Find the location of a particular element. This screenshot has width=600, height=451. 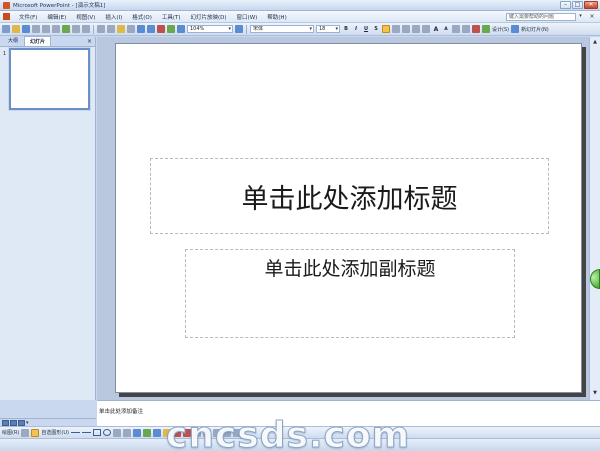

view-buttons: ▾ is located at coordinates (48, 422).